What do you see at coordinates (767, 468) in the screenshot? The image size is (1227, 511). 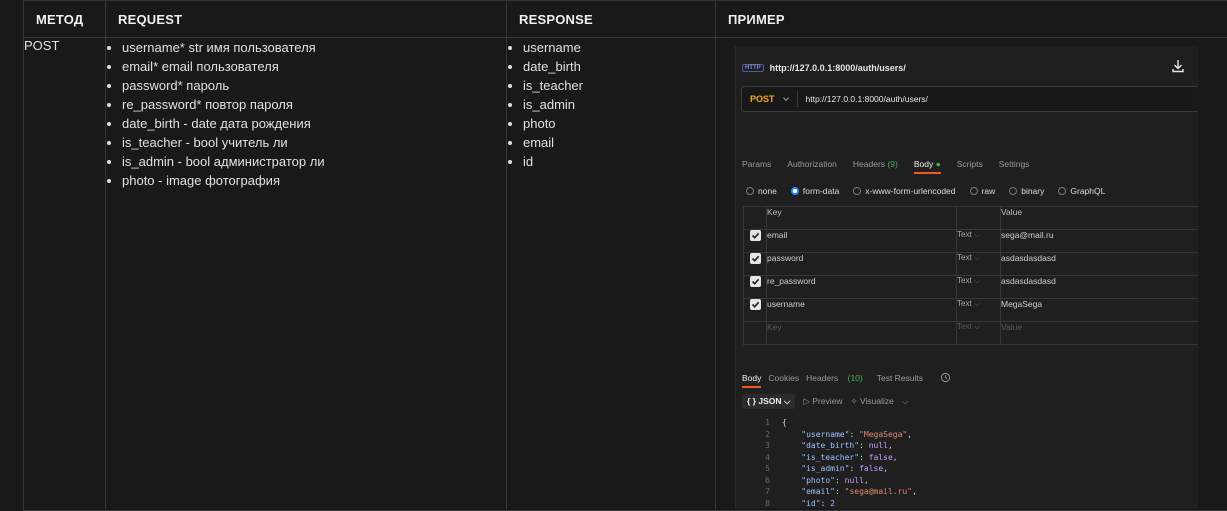 I see `line-number: 5` at bounding box center [767, 468].